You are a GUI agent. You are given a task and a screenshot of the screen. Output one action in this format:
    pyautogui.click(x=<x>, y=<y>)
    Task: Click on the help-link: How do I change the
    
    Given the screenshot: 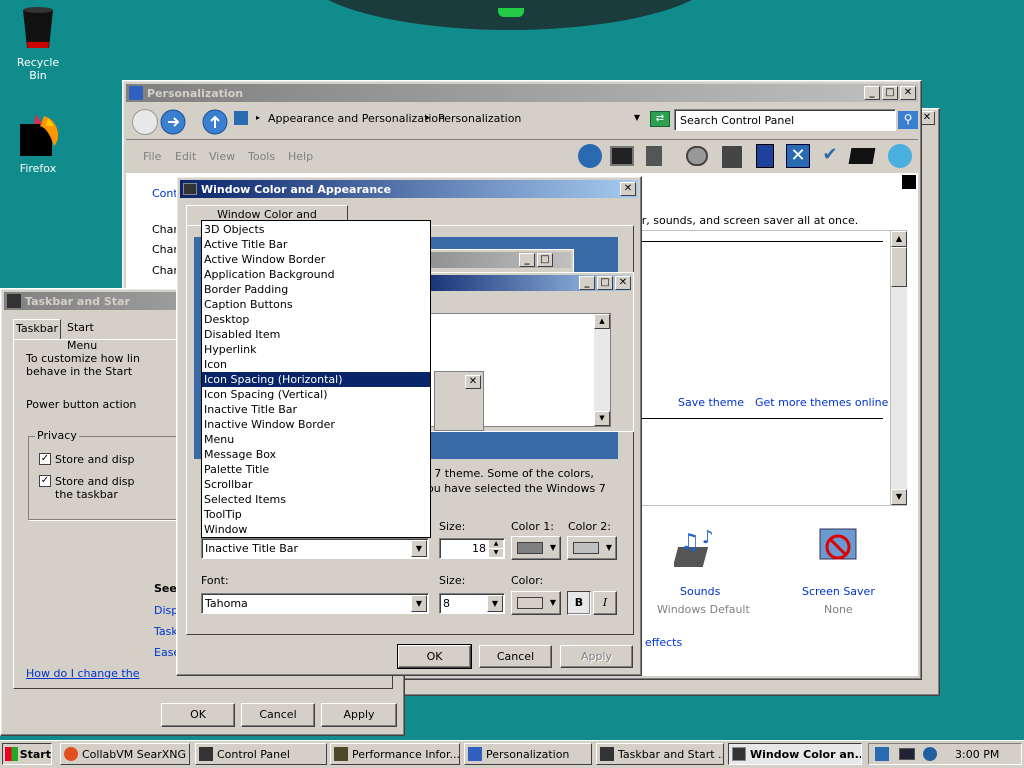 What is the action you would take?
    pyautogui.click(x=82, y=673)
    